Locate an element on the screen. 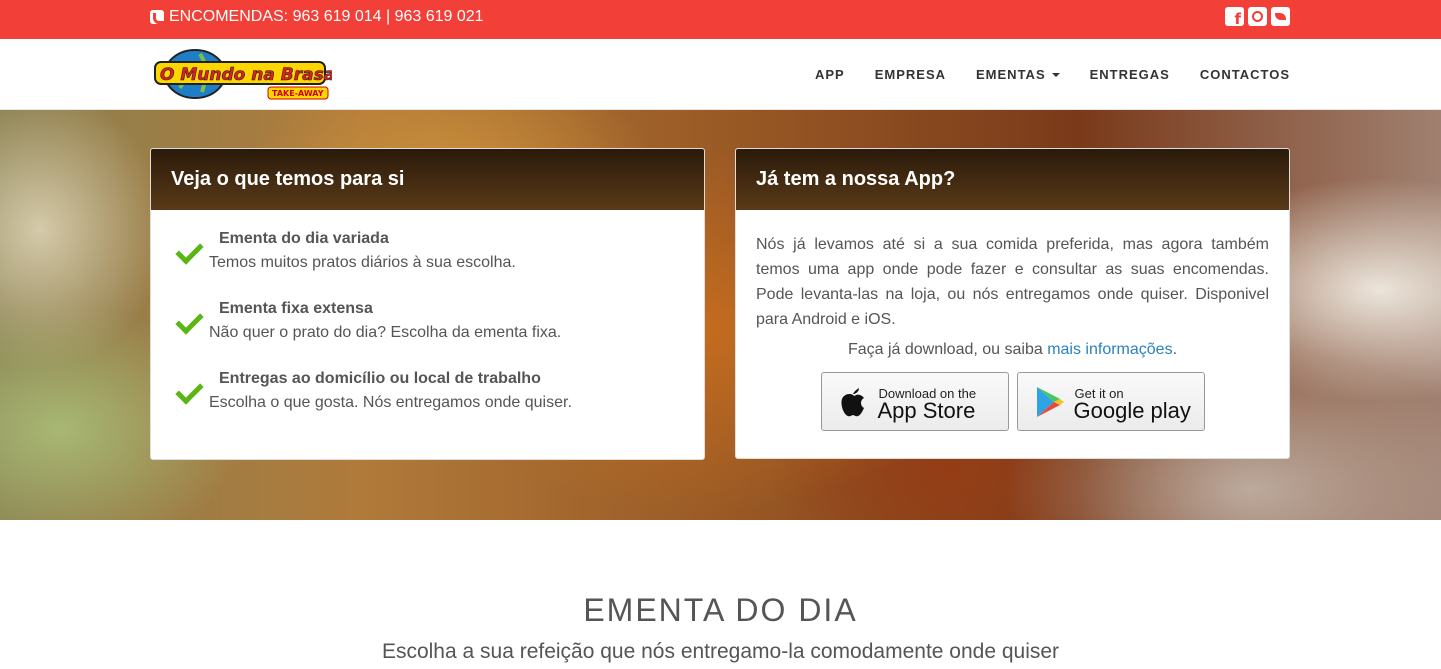 The height and width of the screenshot is (669, 1441). svg-text: TAKE-AWAY is located at coordinates (298, 93).